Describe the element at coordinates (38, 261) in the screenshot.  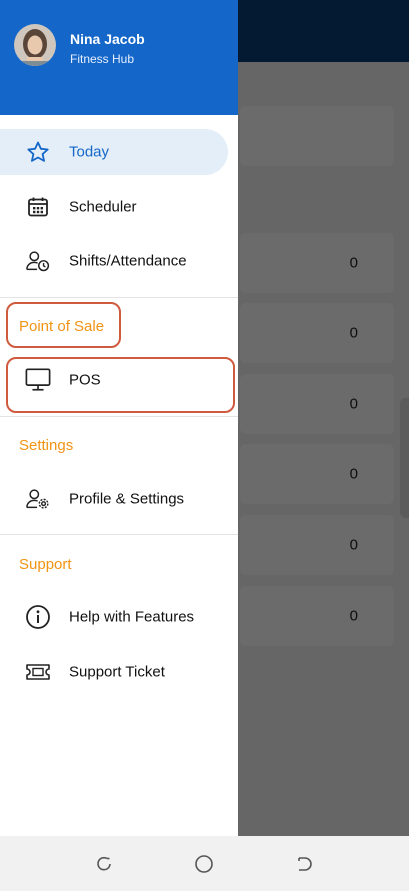
I see `user-clock-icon` at that location.